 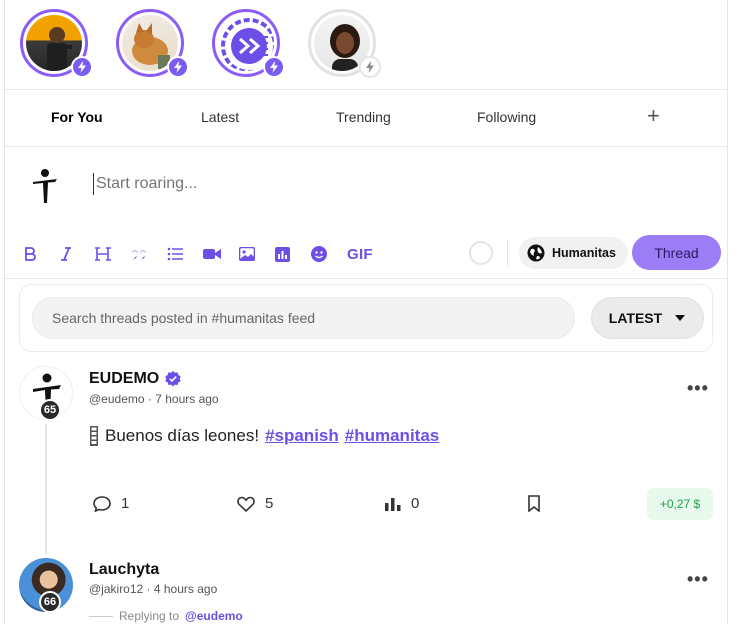 What do you see at coordinates (653, 116) in the screenshot?
I see `add-tab-button: +` at bounding box center [653, 116].